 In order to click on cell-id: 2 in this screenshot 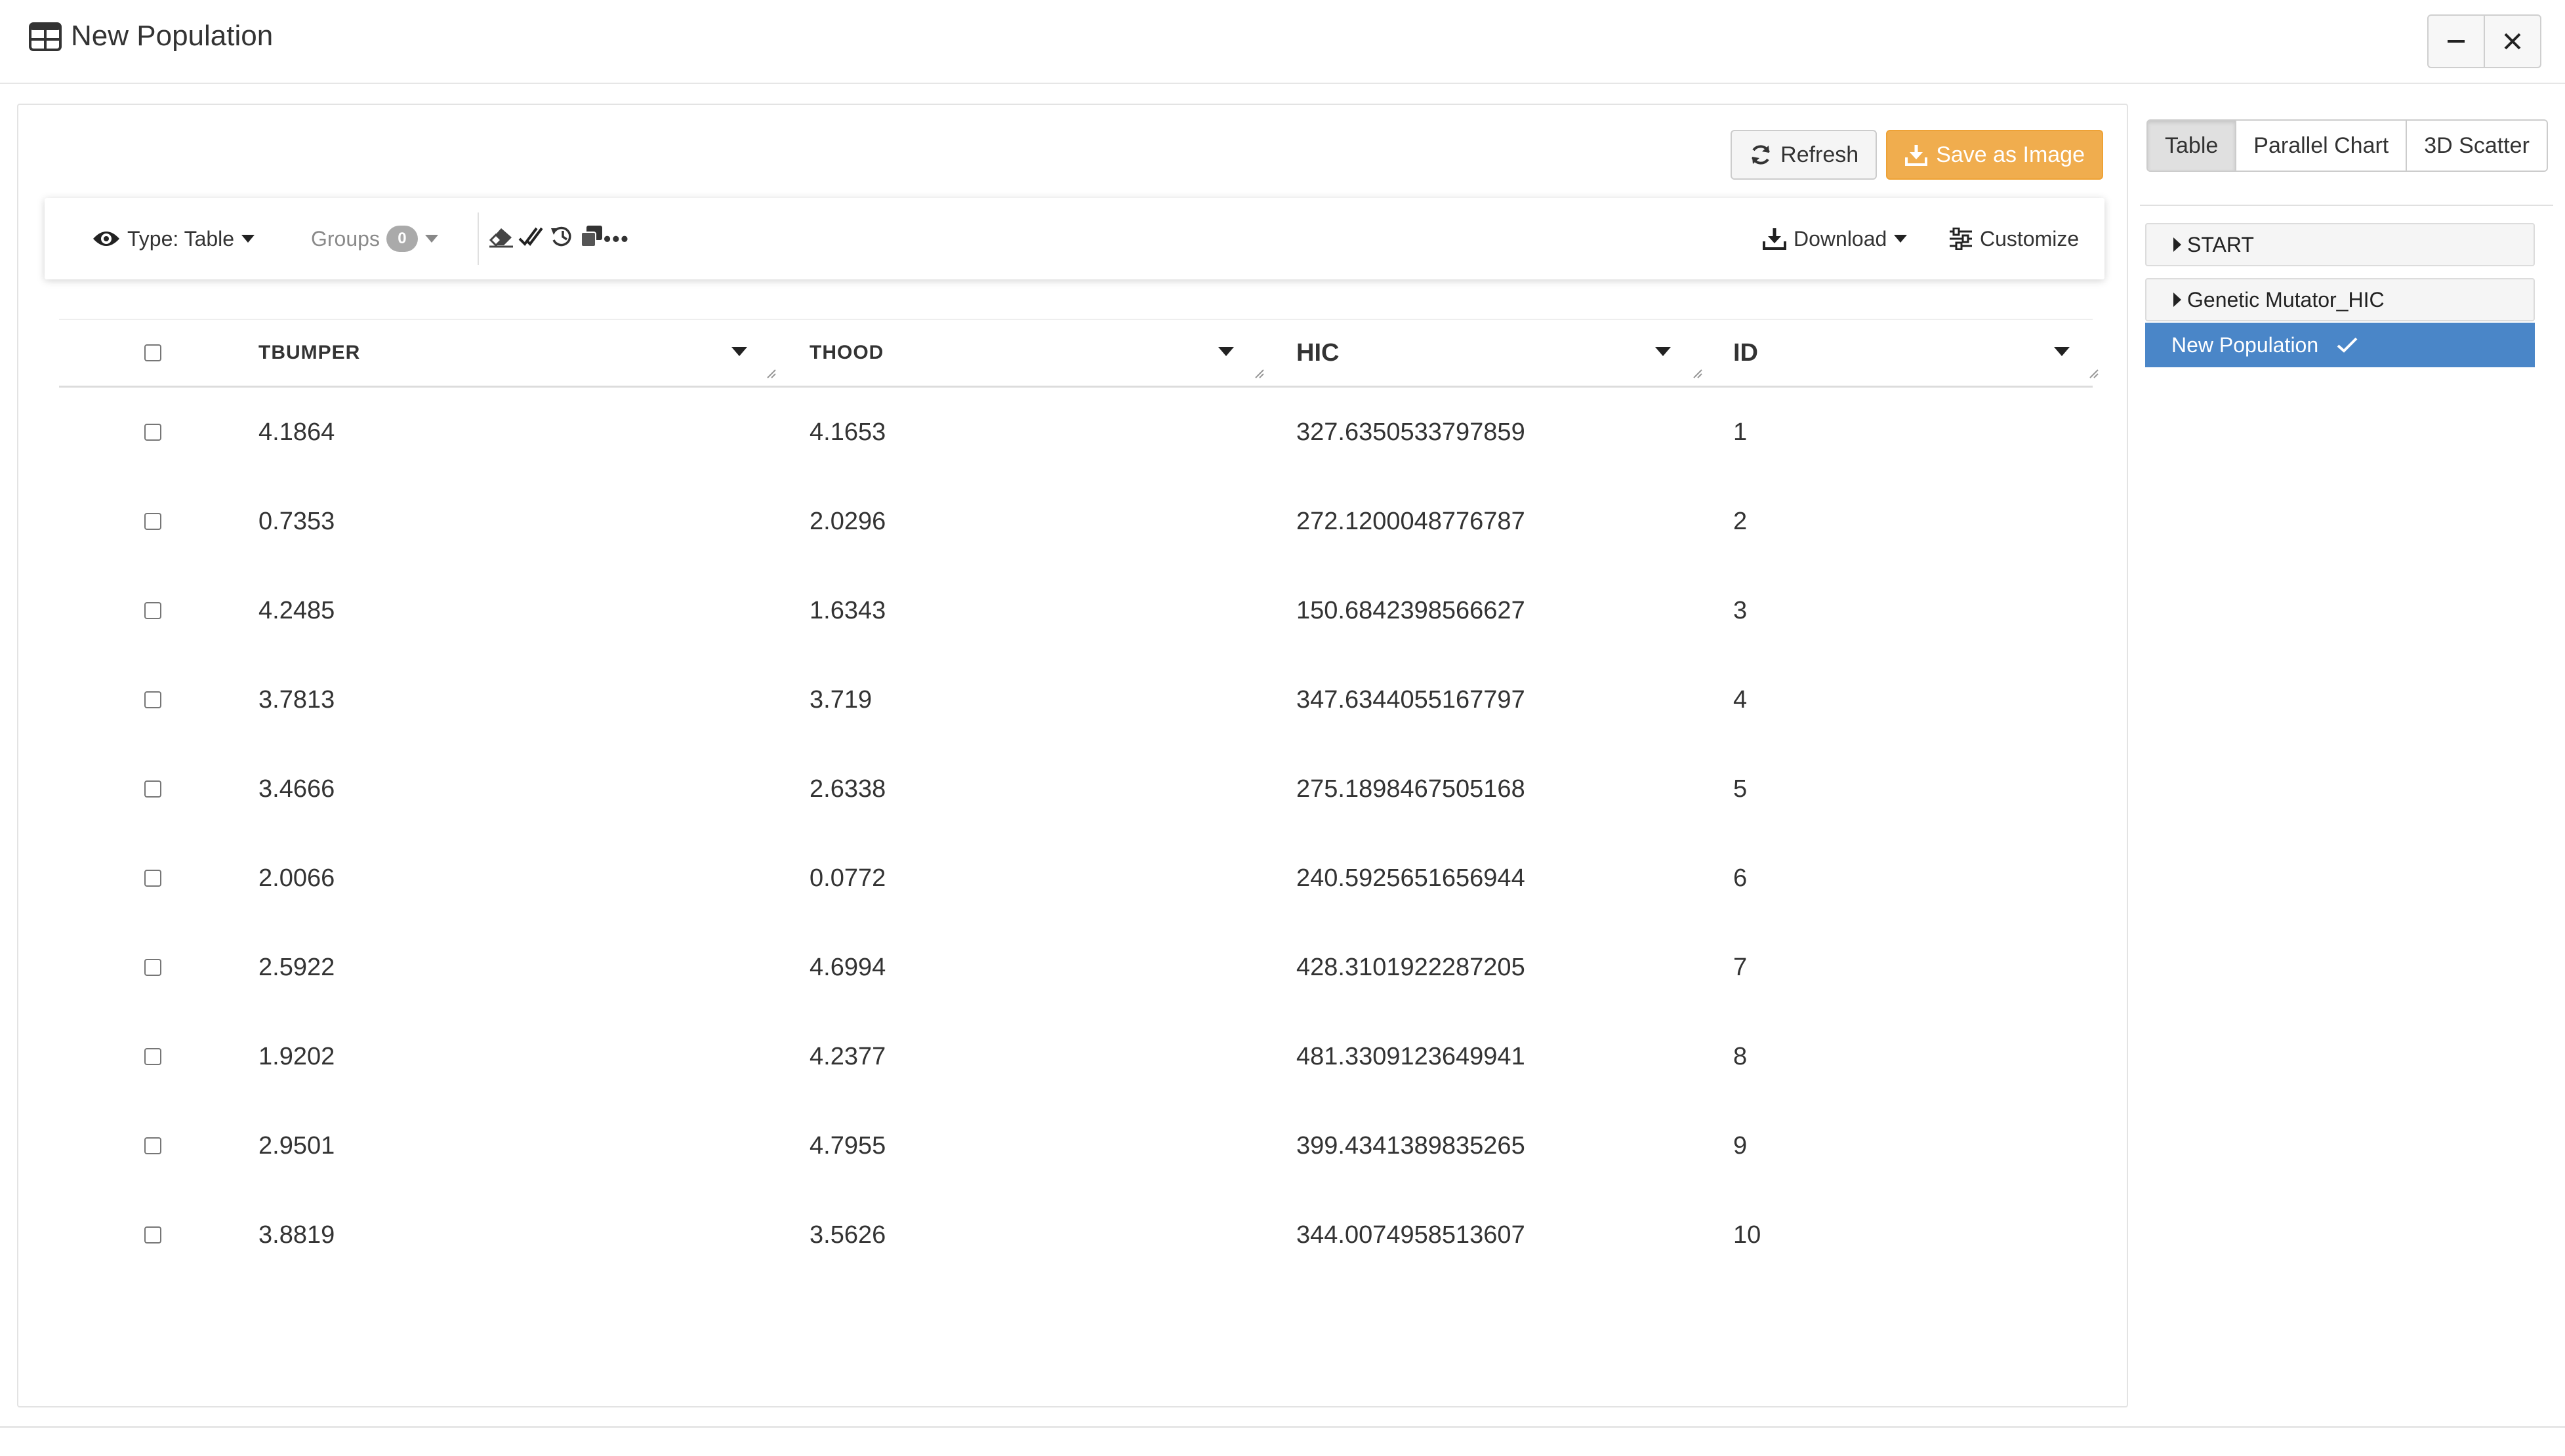, I will do `click(1740, 521)`.